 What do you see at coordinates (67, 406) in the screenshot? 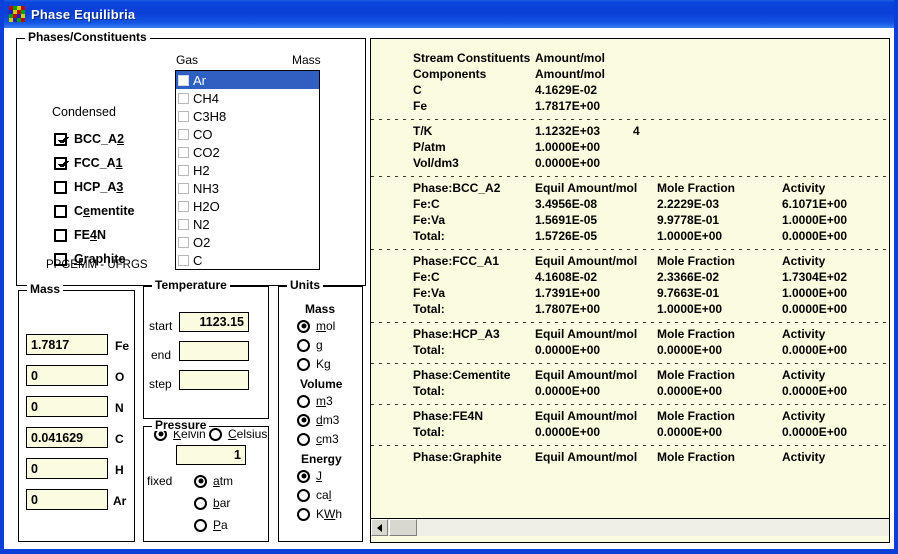
I see `mass-input-n: 0` at bounding box center [67, 406].